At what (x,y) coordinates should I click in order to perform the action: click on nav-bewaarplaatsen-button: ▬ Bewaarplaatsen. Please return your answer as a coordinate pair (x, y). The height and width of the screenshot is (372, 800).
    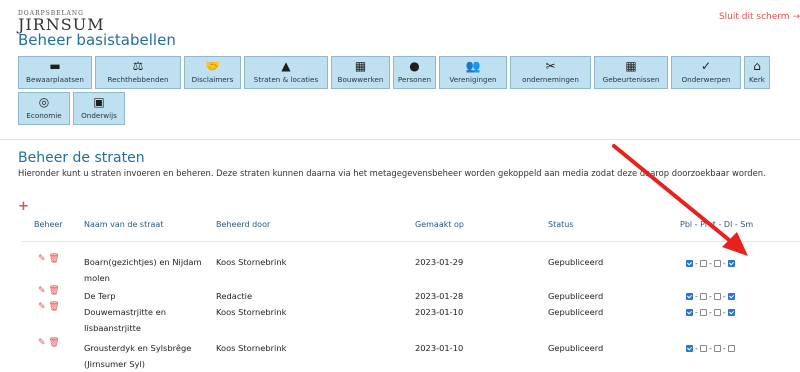
    Looking at the image, I should click on (55, 72).